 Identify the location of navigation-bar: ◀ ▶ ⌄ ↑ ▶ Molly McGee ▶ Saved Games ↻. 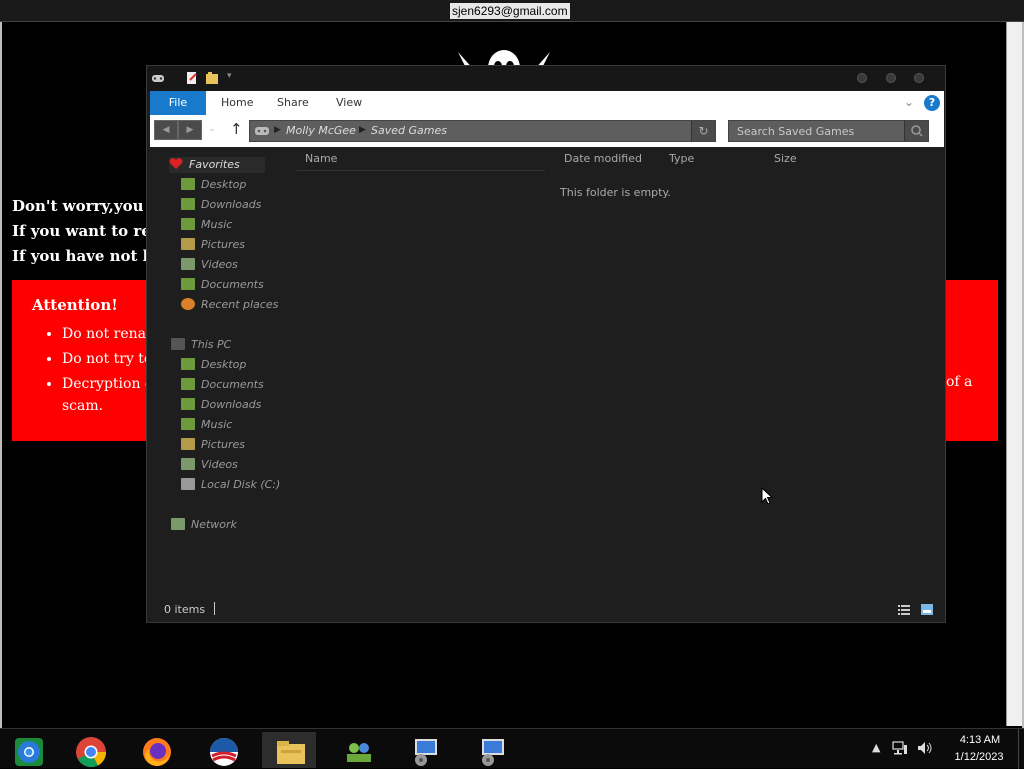
(547, 131).